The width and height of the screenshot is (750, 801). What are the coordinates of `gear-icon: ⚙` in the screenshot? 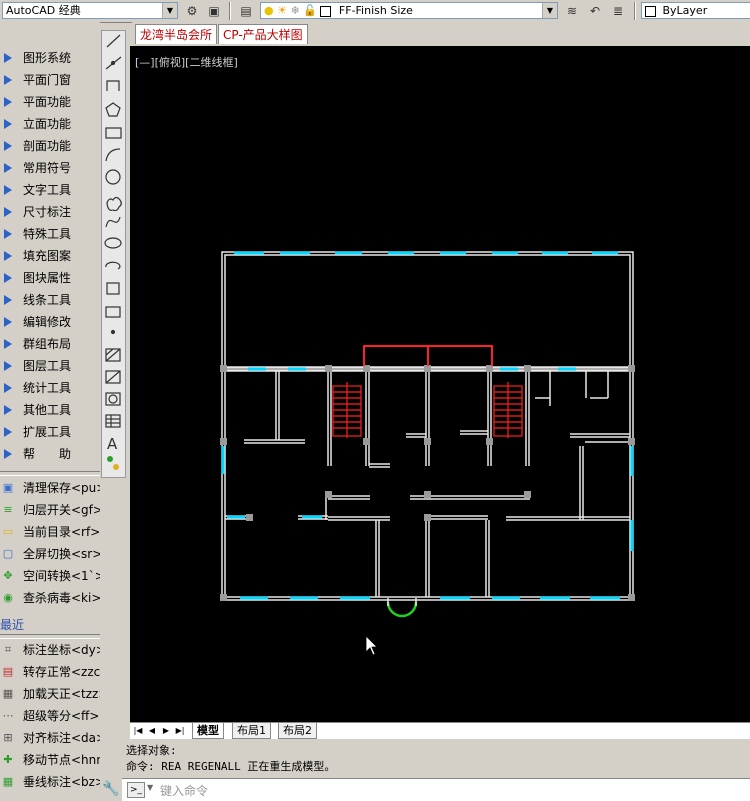 It's located at (192, 11).